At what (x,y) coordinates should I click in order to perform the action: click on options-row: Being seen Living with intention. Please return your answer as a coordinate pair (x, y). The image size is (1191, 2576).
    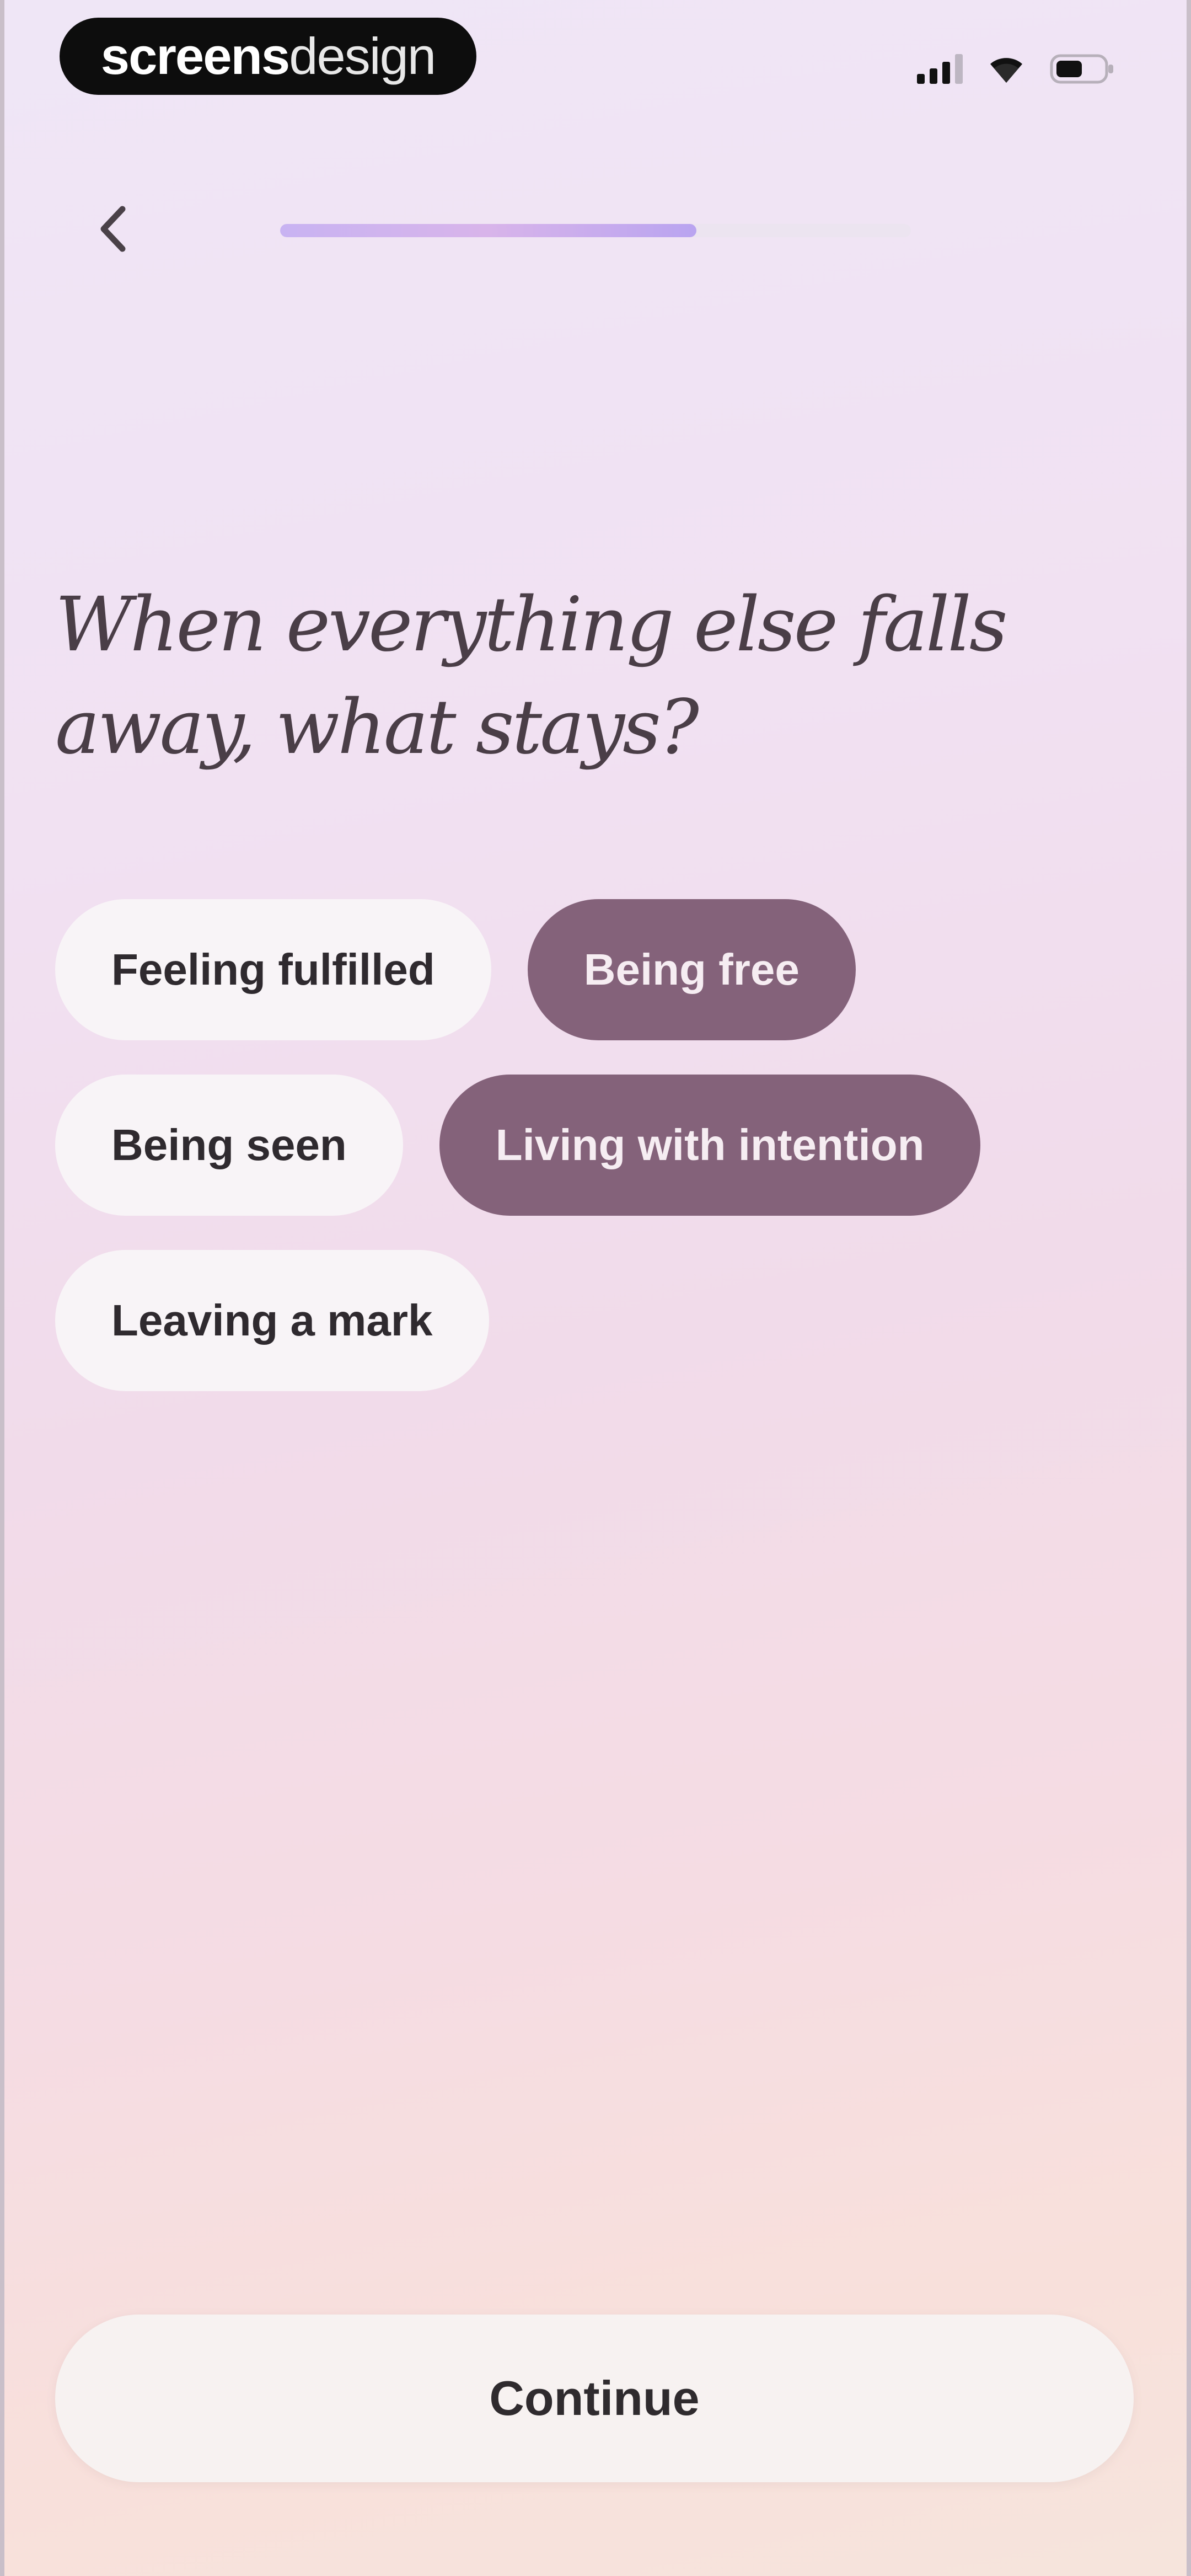
    Looking at the image, I should click on (595, 1145).